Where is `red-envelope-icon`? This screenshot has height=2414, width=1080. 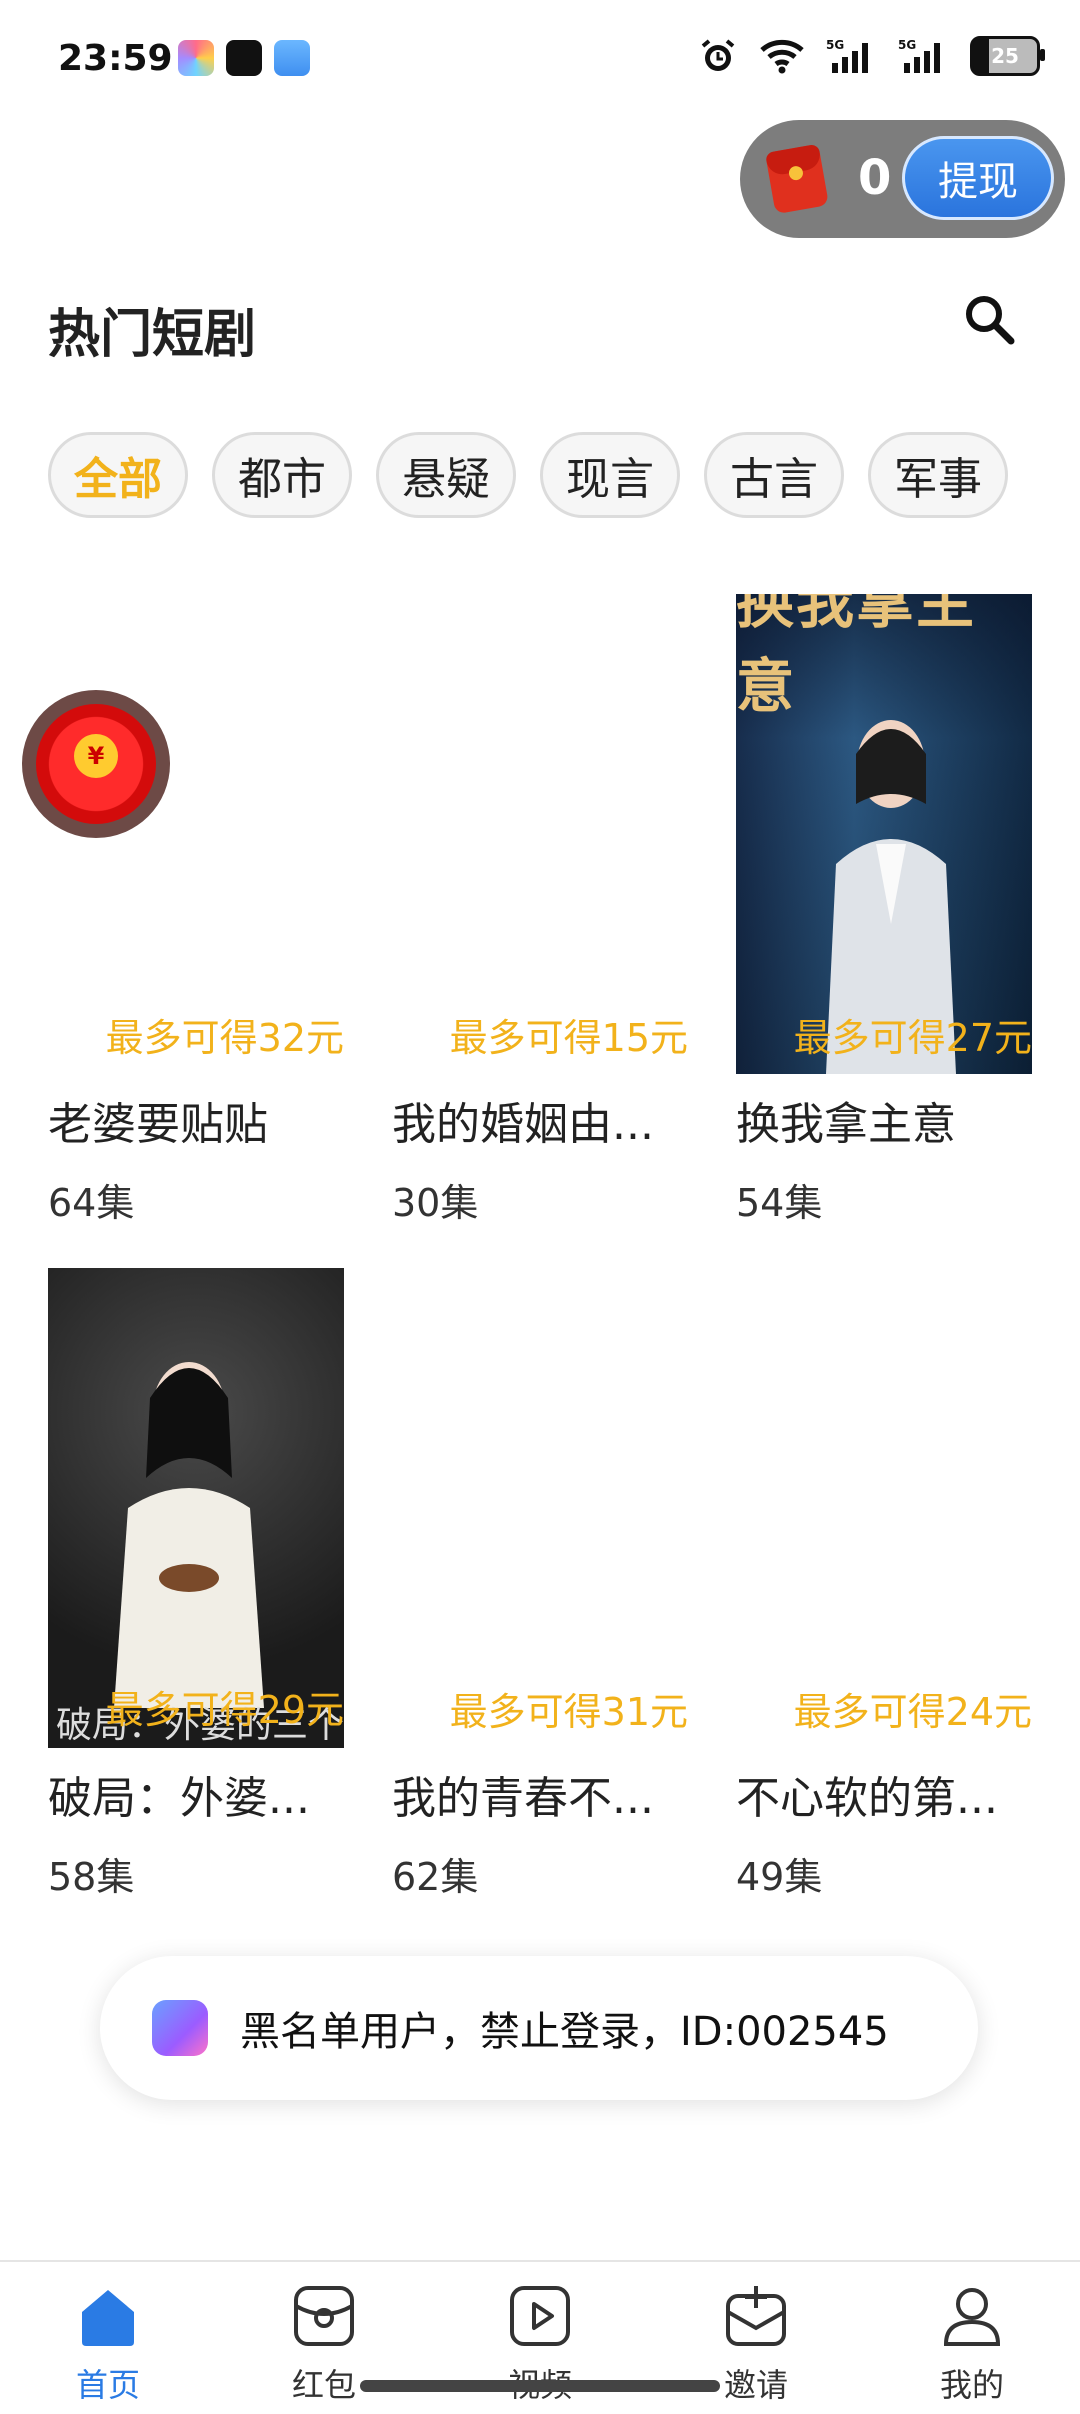
red-envelope-icon is located at coordinates (797, 179).